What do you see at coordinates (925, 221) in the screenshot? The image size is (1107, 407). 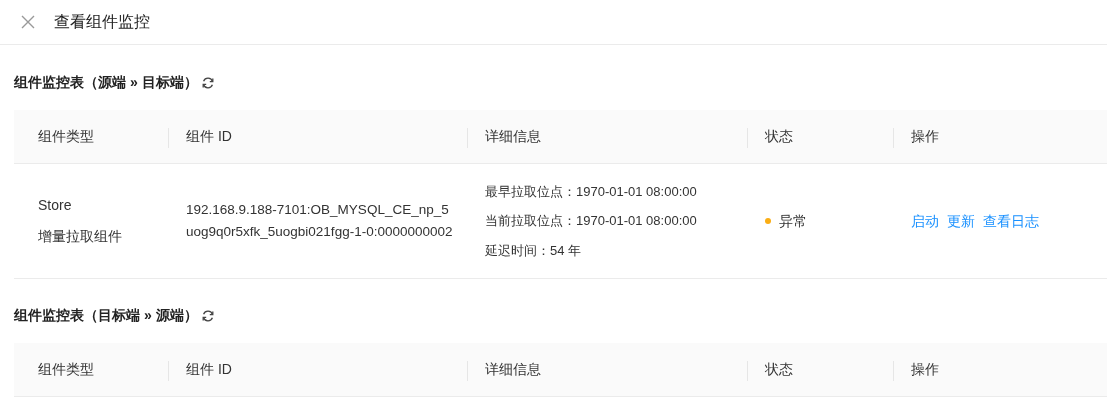 I see `action-link: 启动` at bounding box center [925, 221].